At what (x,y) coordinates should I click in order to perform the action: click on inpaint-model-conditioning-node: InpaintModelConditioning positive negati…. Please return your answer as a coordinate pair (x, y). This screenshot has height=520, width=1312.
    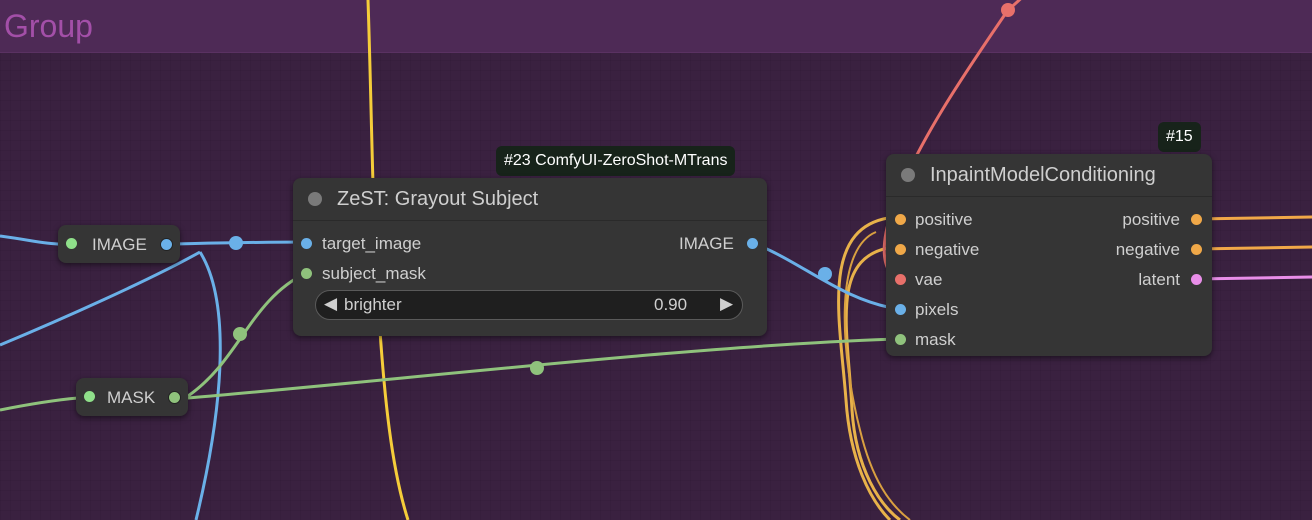
    Looking at the image, I should click on (1049, 255).